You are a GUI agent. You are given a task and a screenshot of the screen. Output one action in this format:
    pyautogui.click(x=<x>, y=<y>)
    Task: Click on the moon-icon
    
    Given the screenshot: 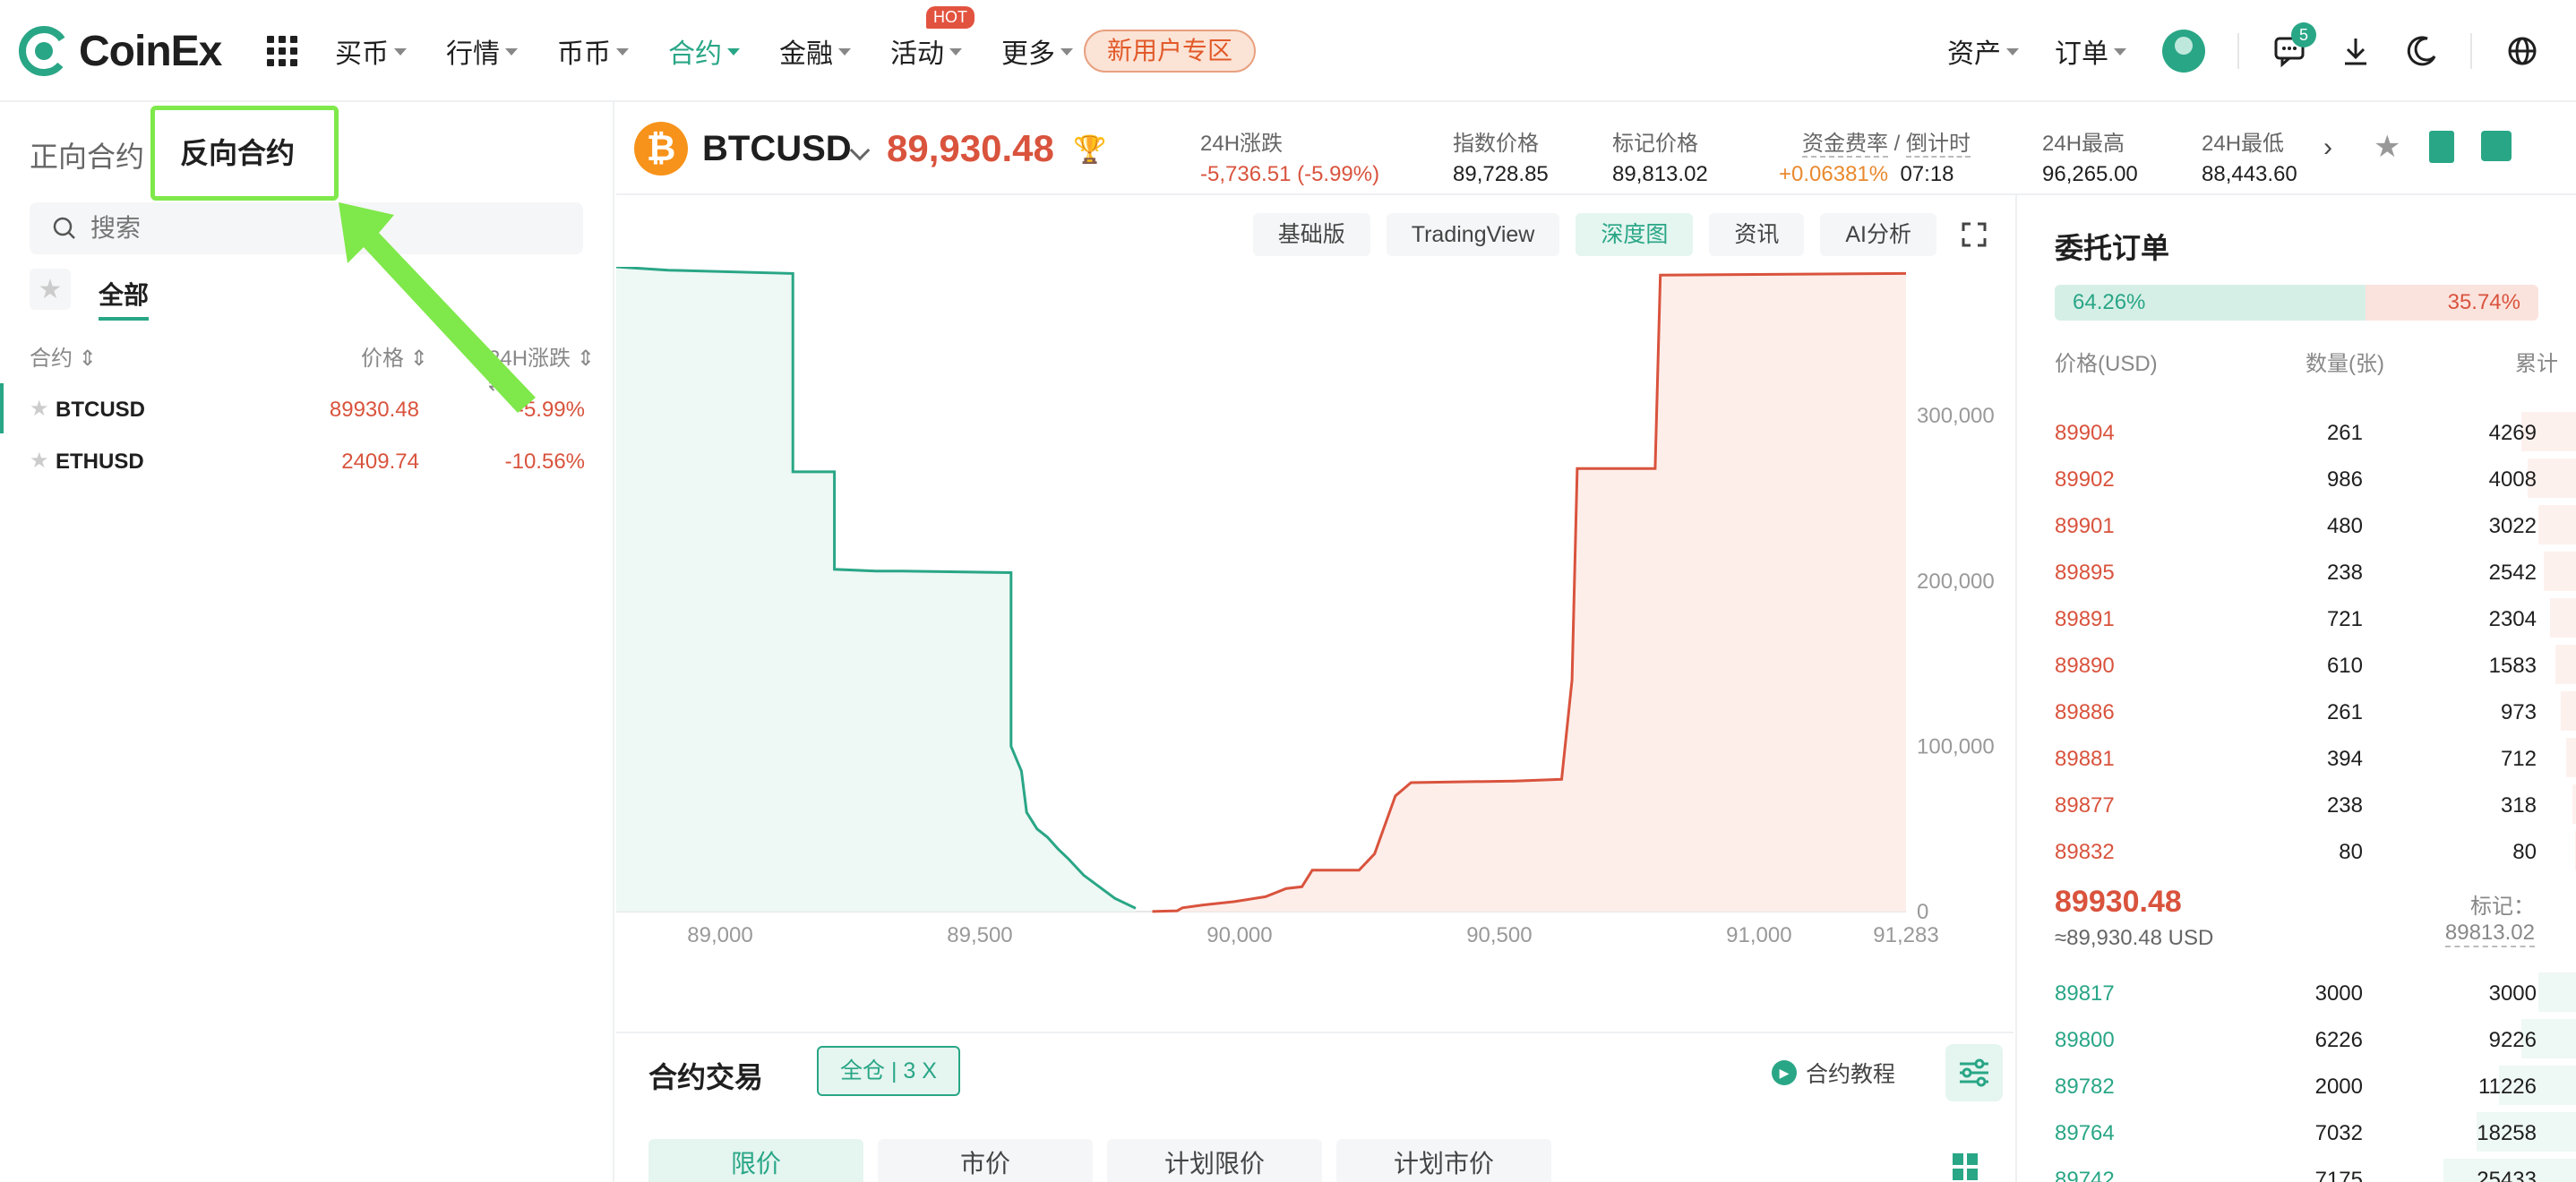 What is the action you would take?
    pyautogui.click(x=2422, y=51)
    